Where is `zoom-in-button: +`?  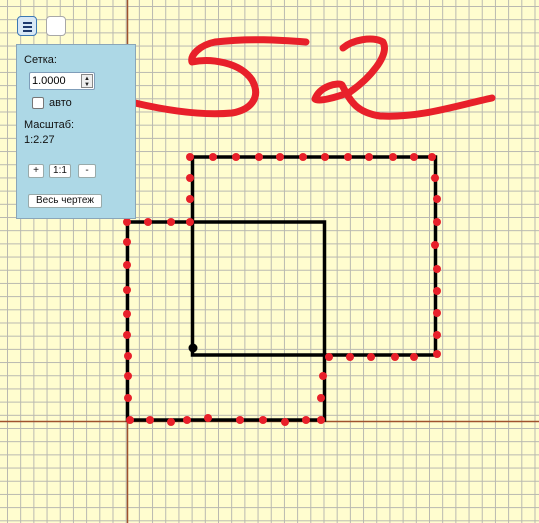 zoom-in-button: + is located at coordinates (36, 171).